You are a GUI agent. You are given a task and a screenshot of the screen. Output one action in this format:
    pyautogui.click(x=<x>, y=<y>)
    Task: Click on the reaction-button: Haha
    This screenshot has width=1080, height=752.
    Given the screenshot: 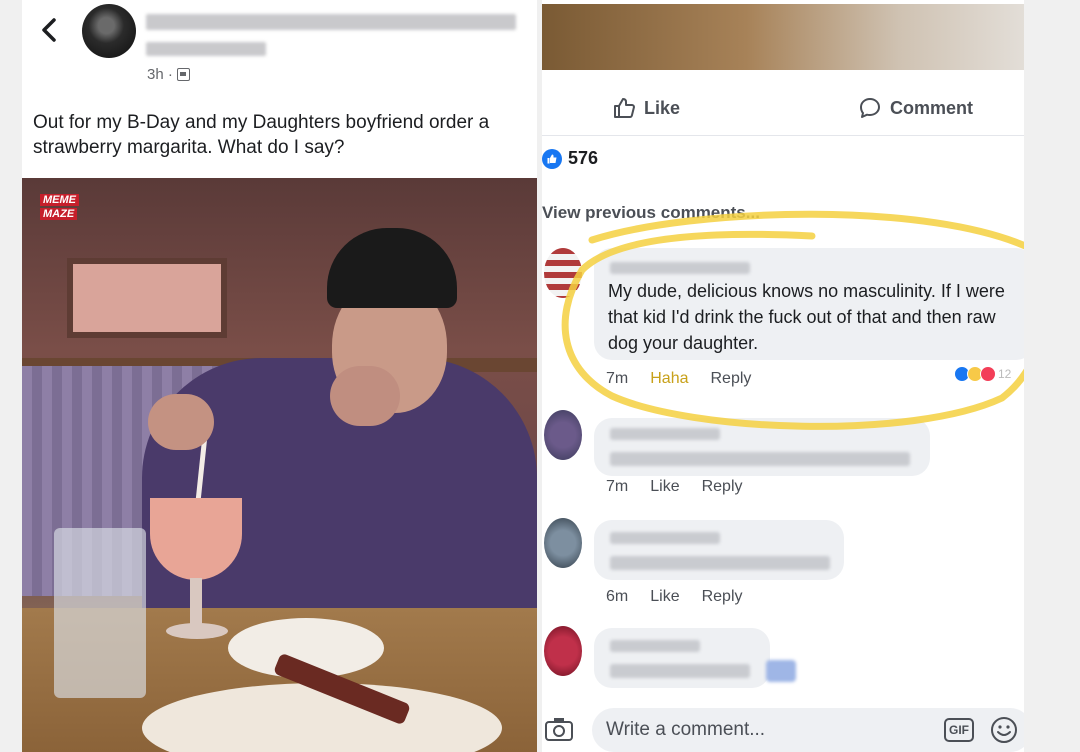 What is the action you would take?
    pyautogui.click(x=669, y=379)
    